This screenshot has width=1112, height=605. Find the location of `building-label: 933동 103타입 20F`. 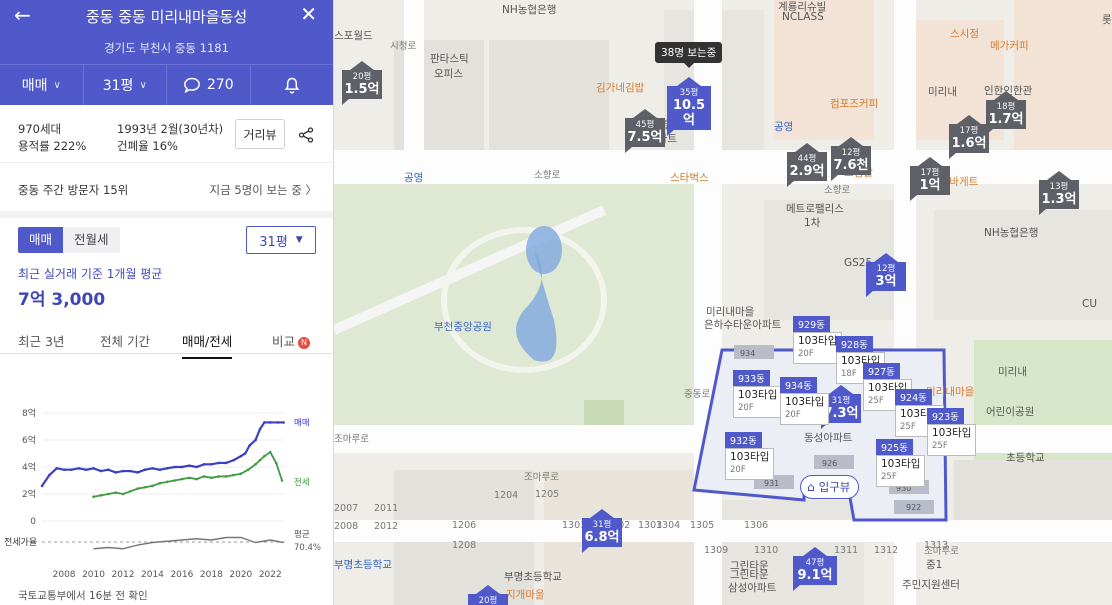

building-label: 933동 103타입 20F is located at coordinates (758, 392).